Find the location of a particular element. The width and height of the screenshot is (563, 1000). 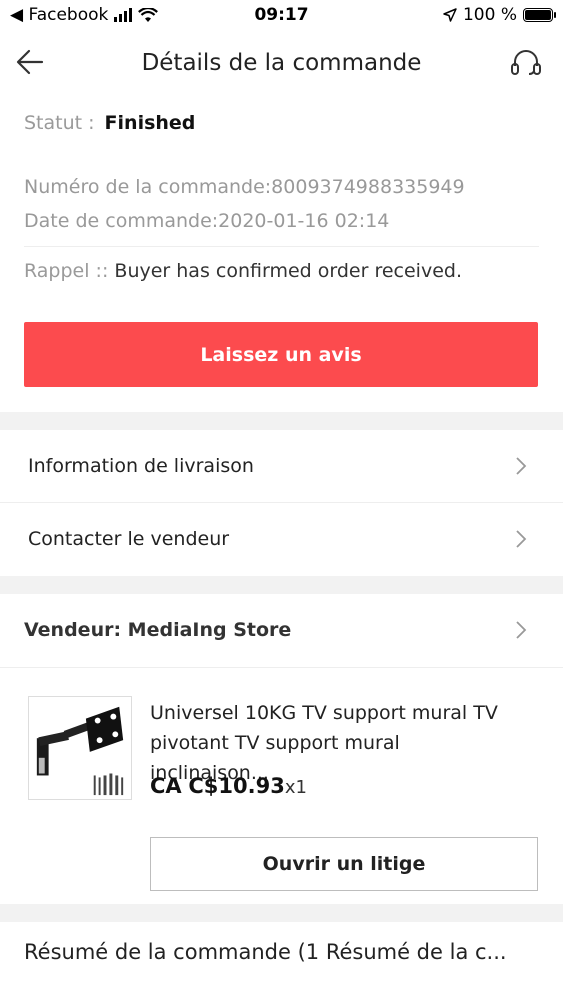

location-arrow-icon is located at coordinates (450, 15).